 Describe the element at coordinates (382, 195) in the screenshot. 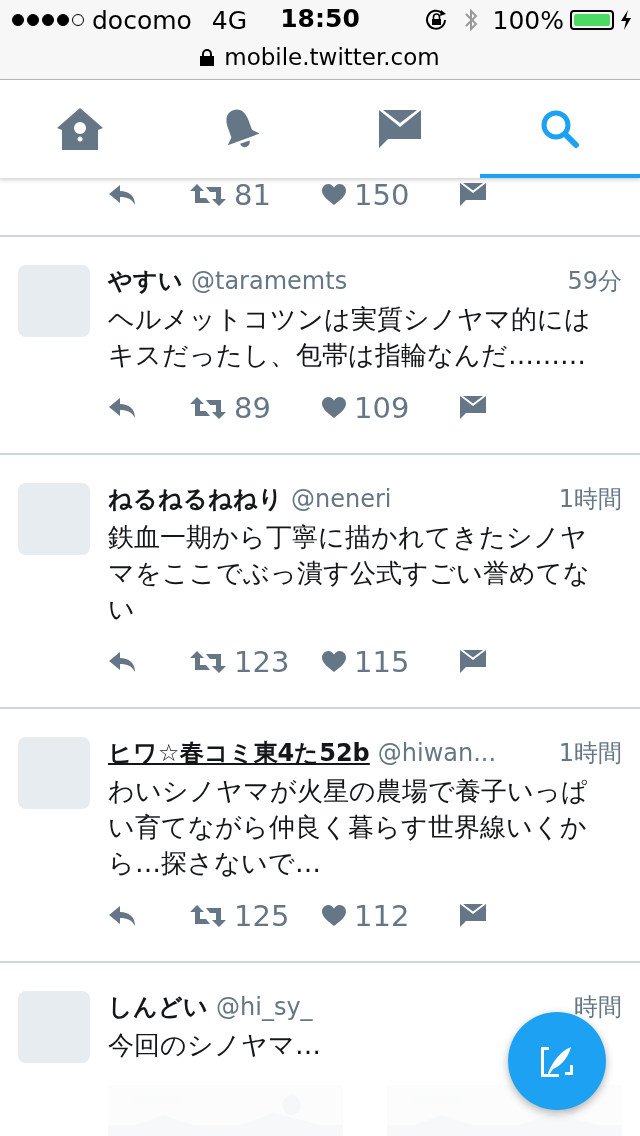

I see `like-count: 150` at that location.